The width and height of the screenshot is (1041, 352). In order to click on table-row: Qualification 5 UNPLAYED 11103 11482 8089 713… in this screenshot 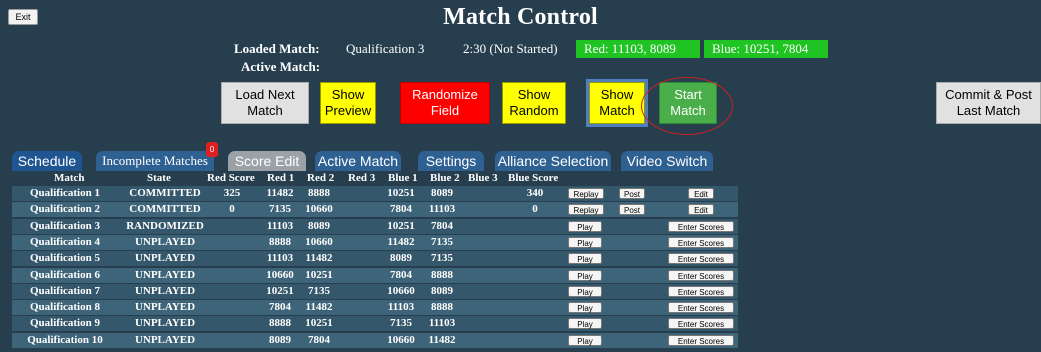, I will do `click(375, 259)`.